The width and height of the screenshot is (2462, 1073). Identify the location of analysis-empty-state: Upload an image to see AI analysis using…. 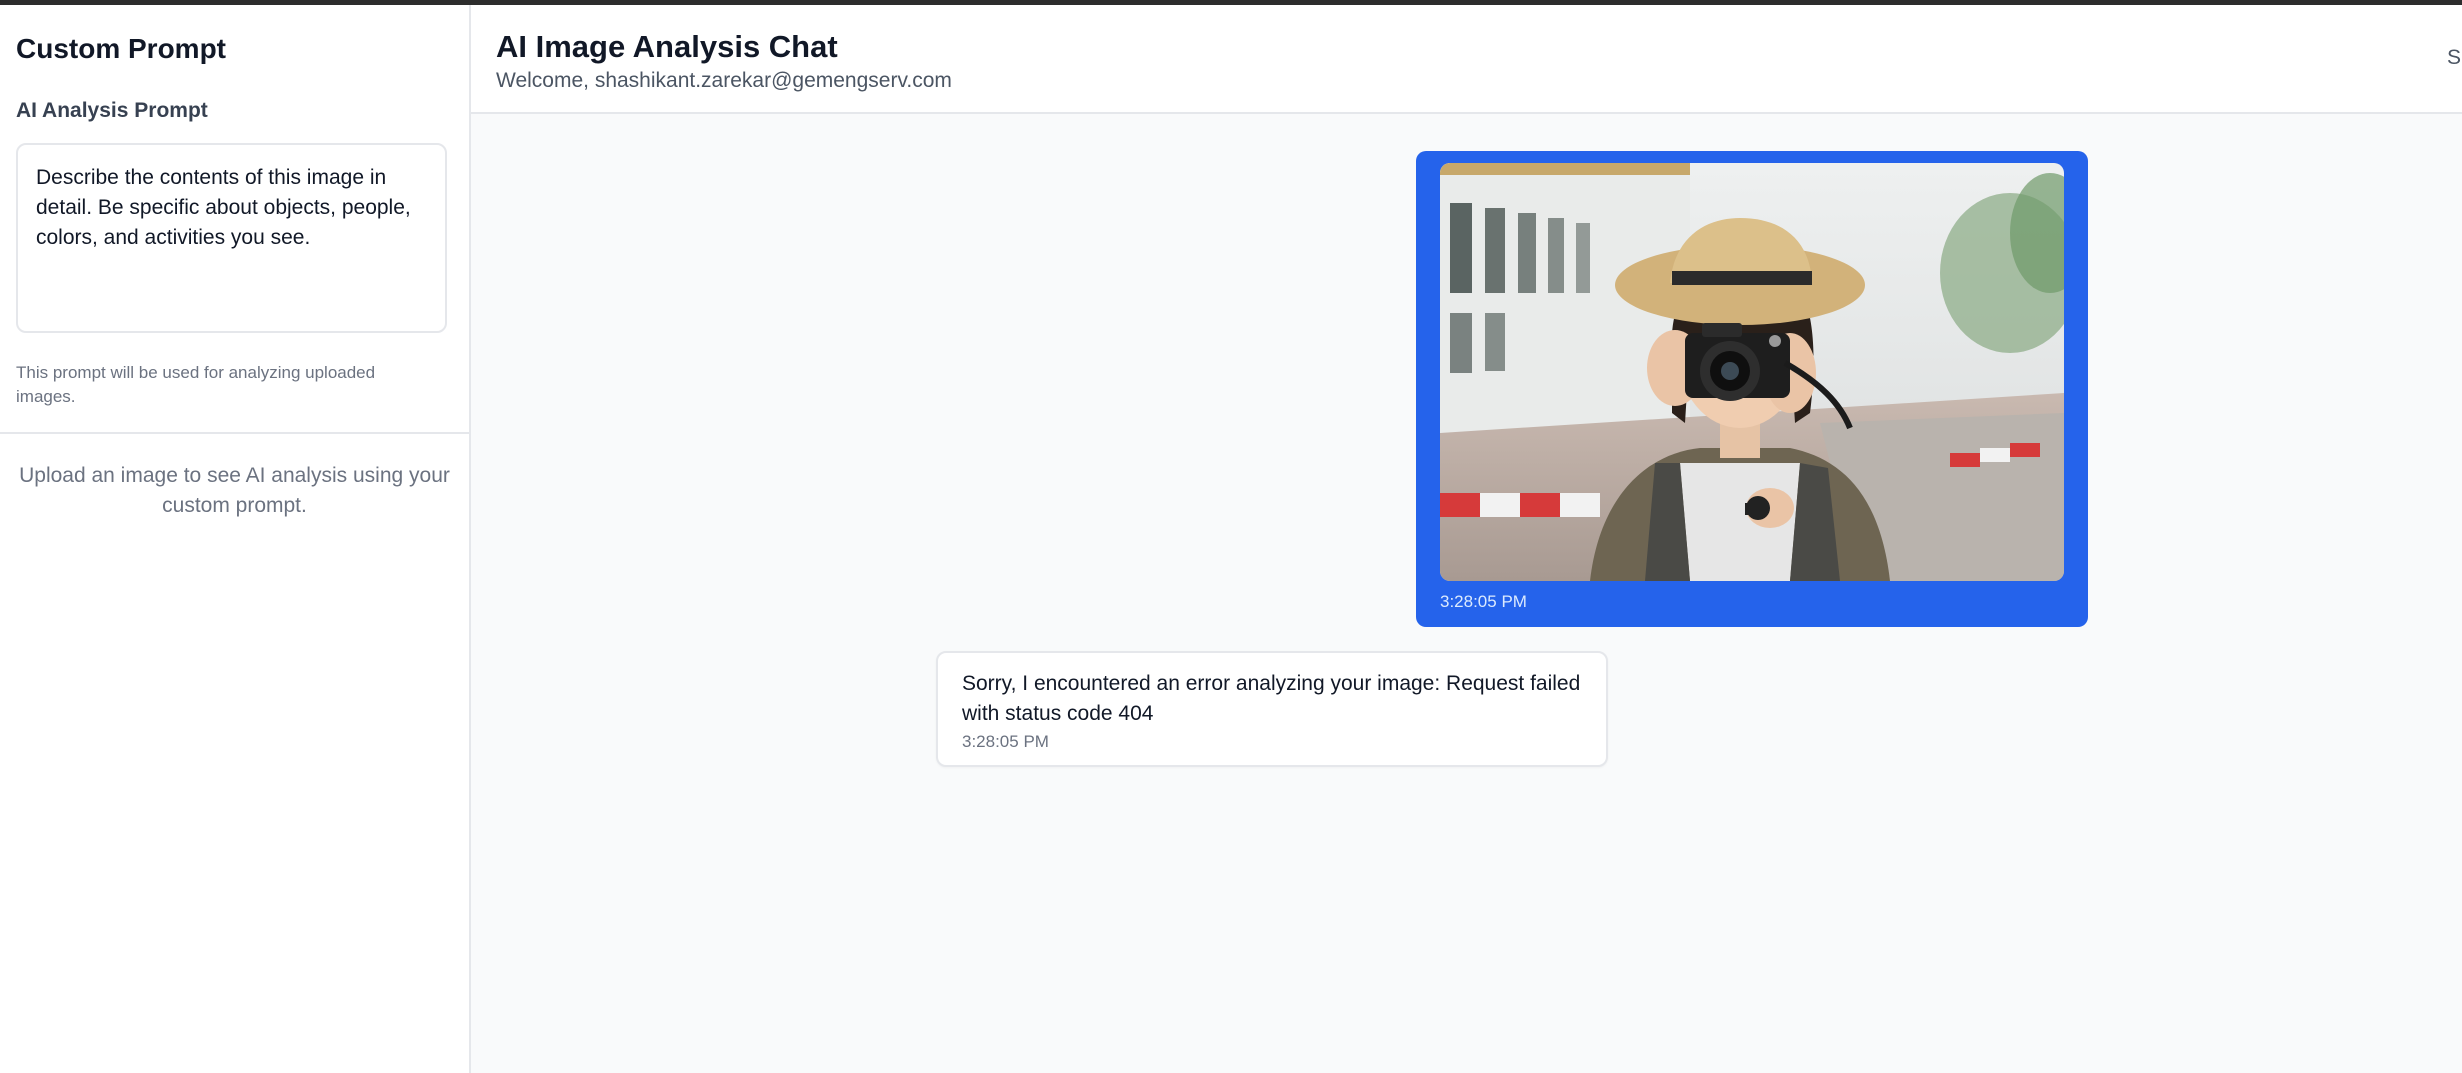
(234, 490).